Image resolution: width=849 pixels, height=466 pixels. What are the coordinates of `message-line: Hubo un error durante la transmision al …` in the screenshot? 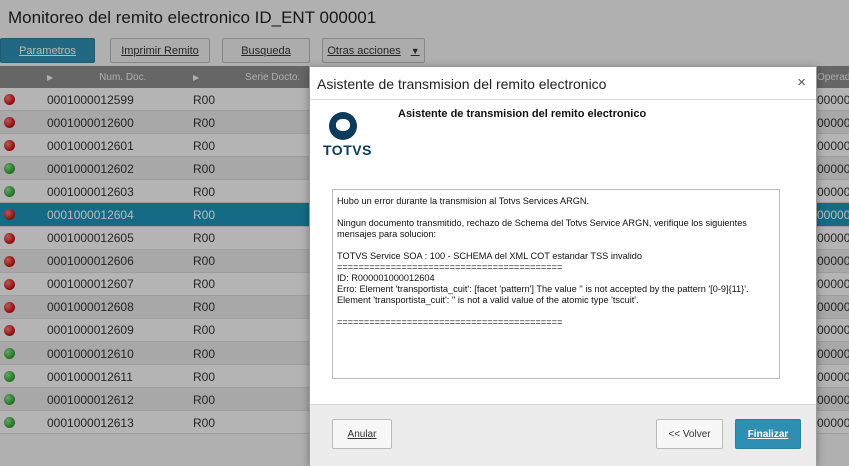 It's located at (463, 201).